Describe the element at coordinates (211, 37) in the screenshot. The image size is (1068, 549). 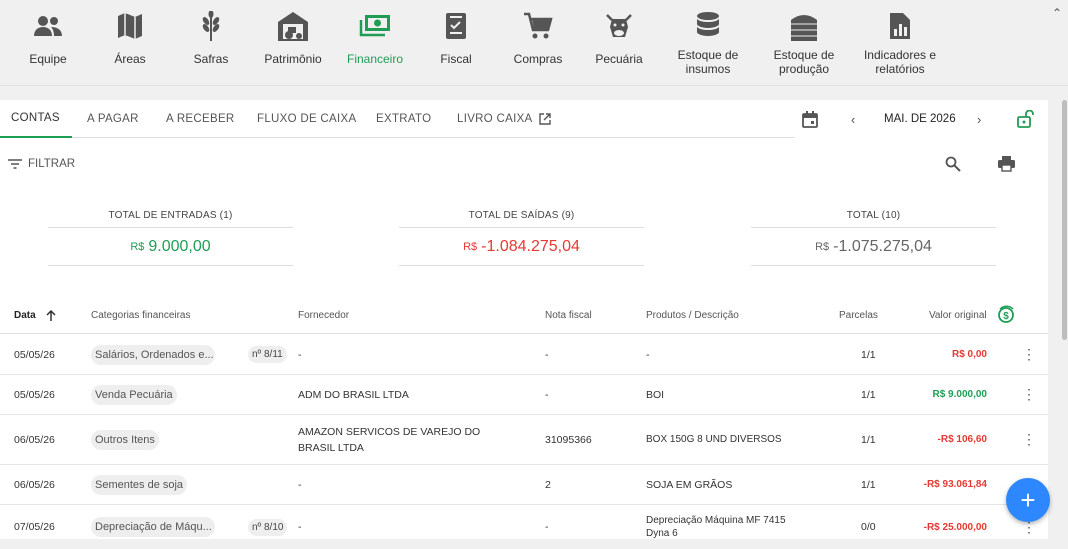
I see `nav-item-safras: Safras` at that location.